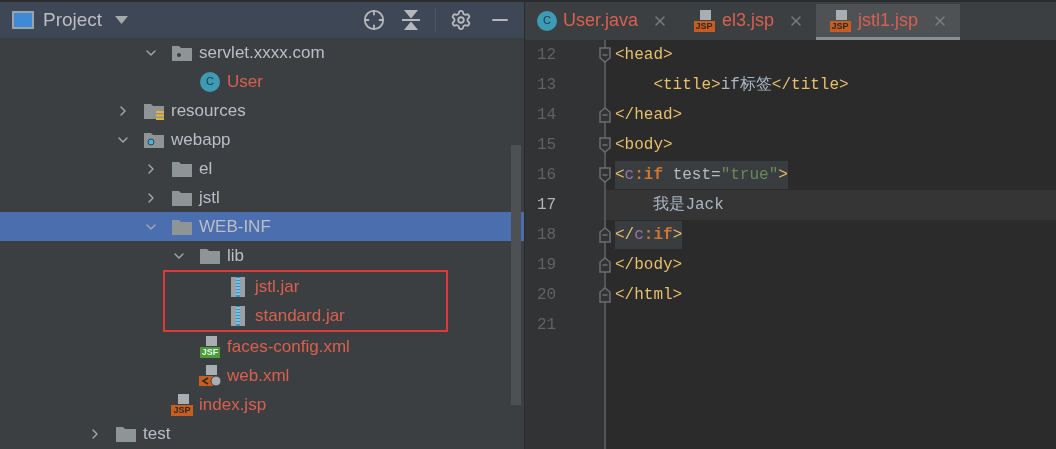 Image resolution: width=1056 pixels, height=449 pixels. I want to click on dropdown-caret-icon, so click(122, 20).